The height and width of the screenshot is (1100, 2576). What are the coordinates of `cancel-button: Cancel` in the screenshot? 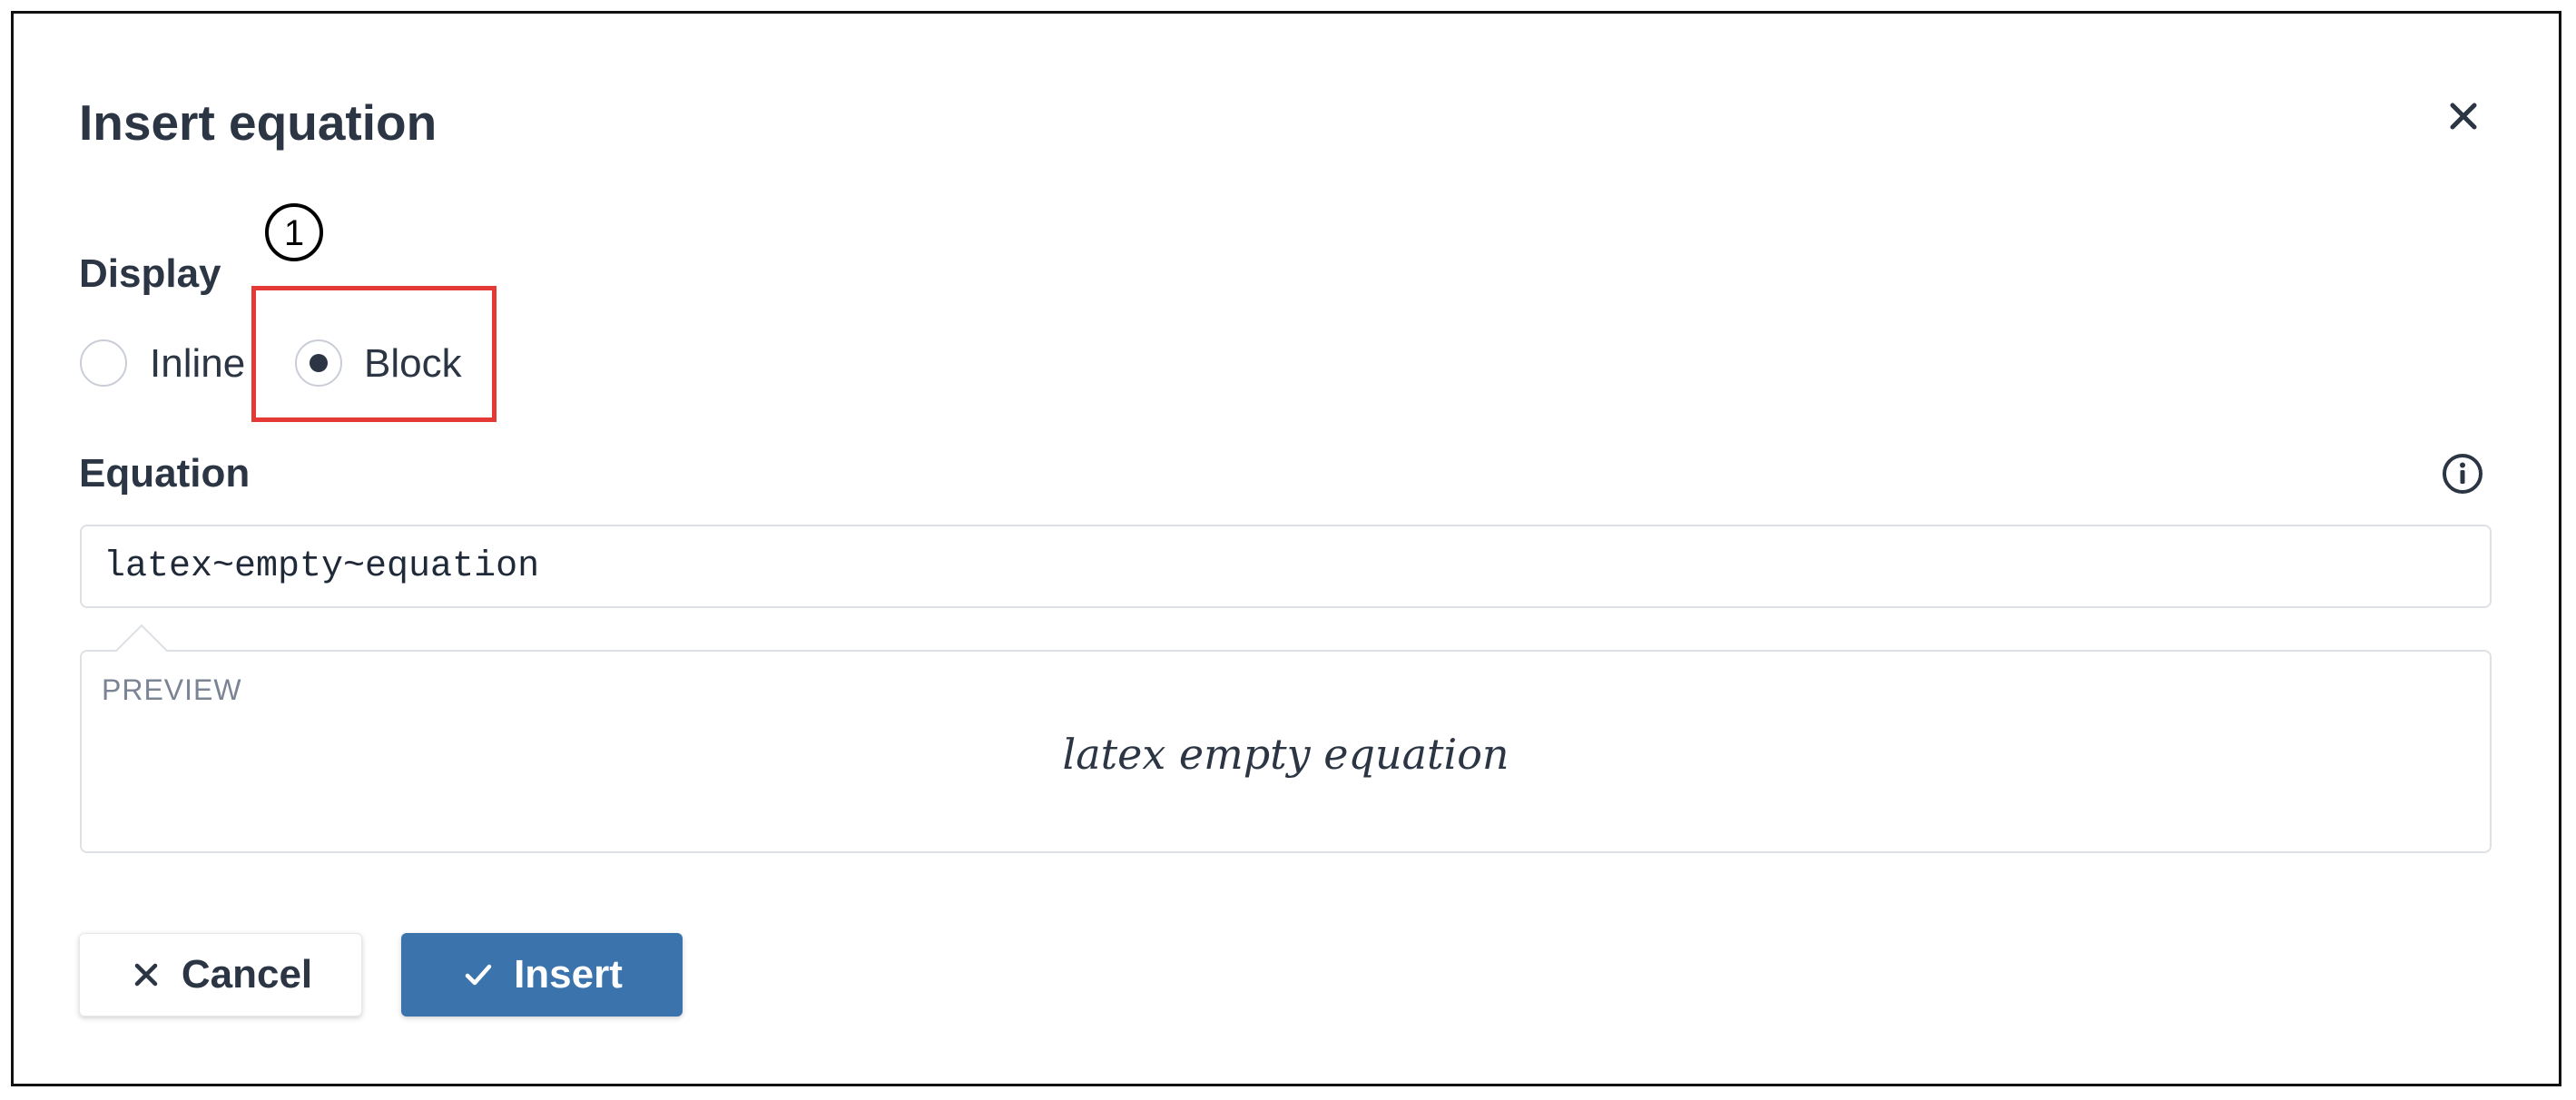 It's located at (220, 975).